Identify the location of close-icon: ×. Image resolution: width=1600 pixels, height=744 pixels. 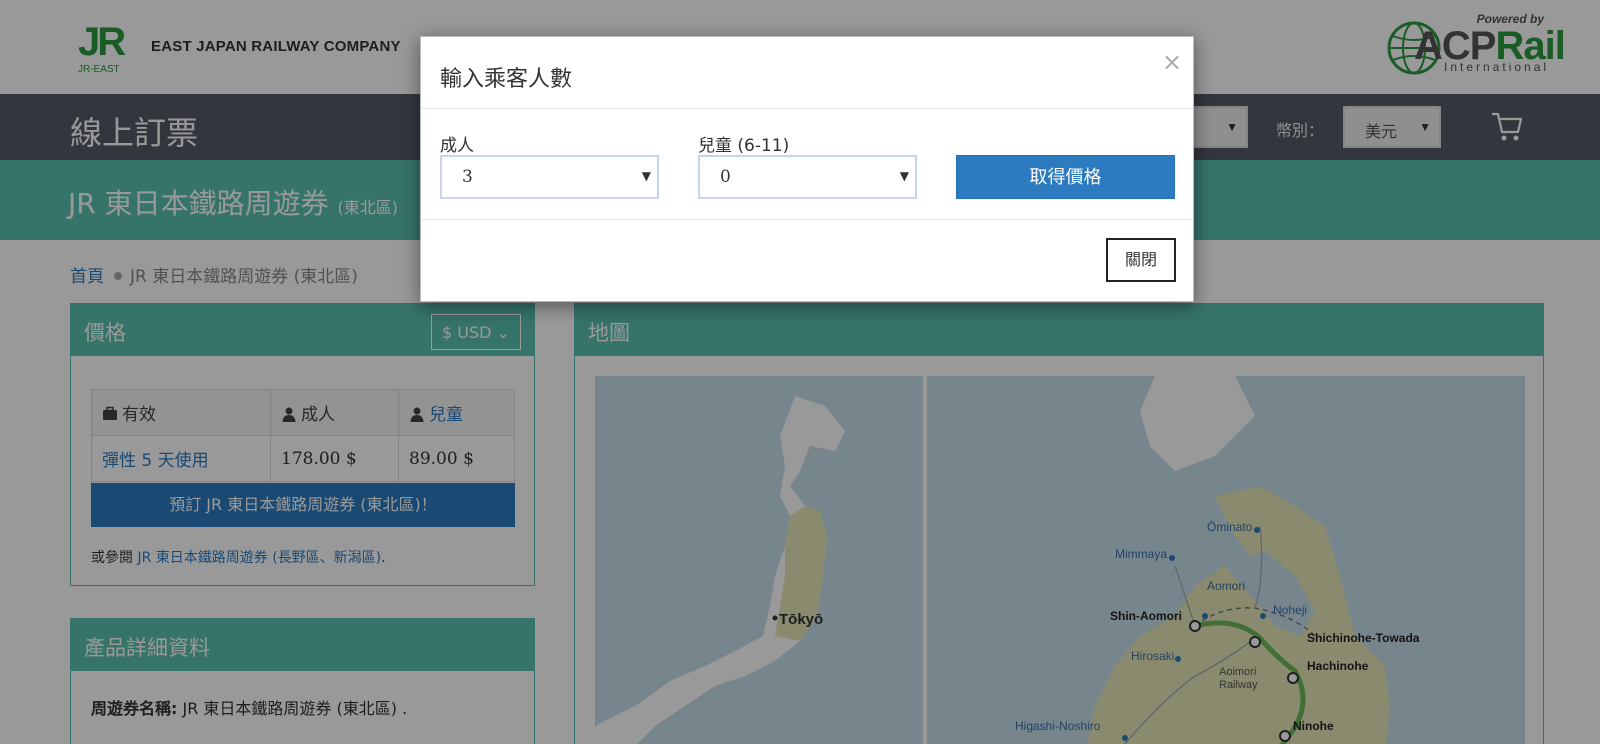
(1172, 62).